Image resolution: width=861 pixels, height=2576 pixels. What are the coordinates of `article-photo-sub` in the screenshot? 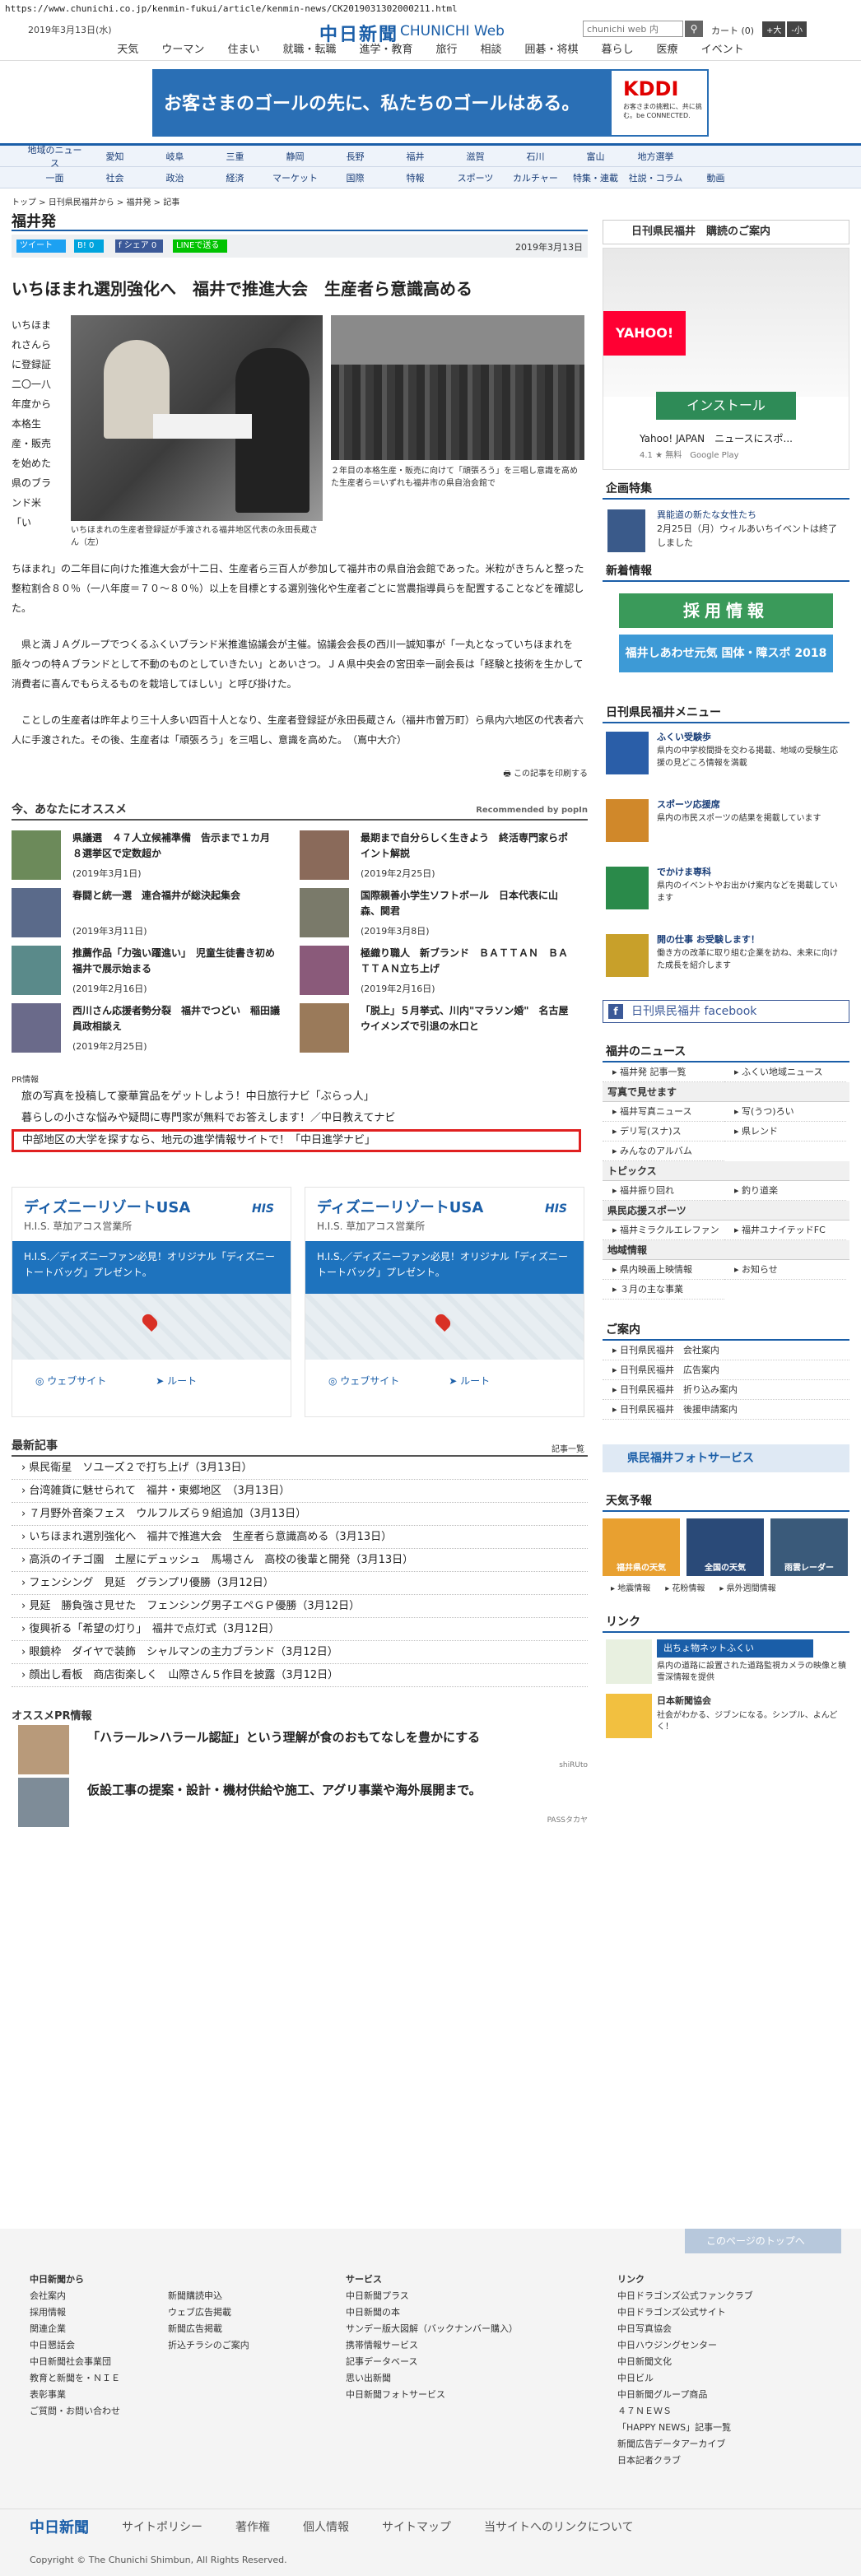 It's located at (458, 387).